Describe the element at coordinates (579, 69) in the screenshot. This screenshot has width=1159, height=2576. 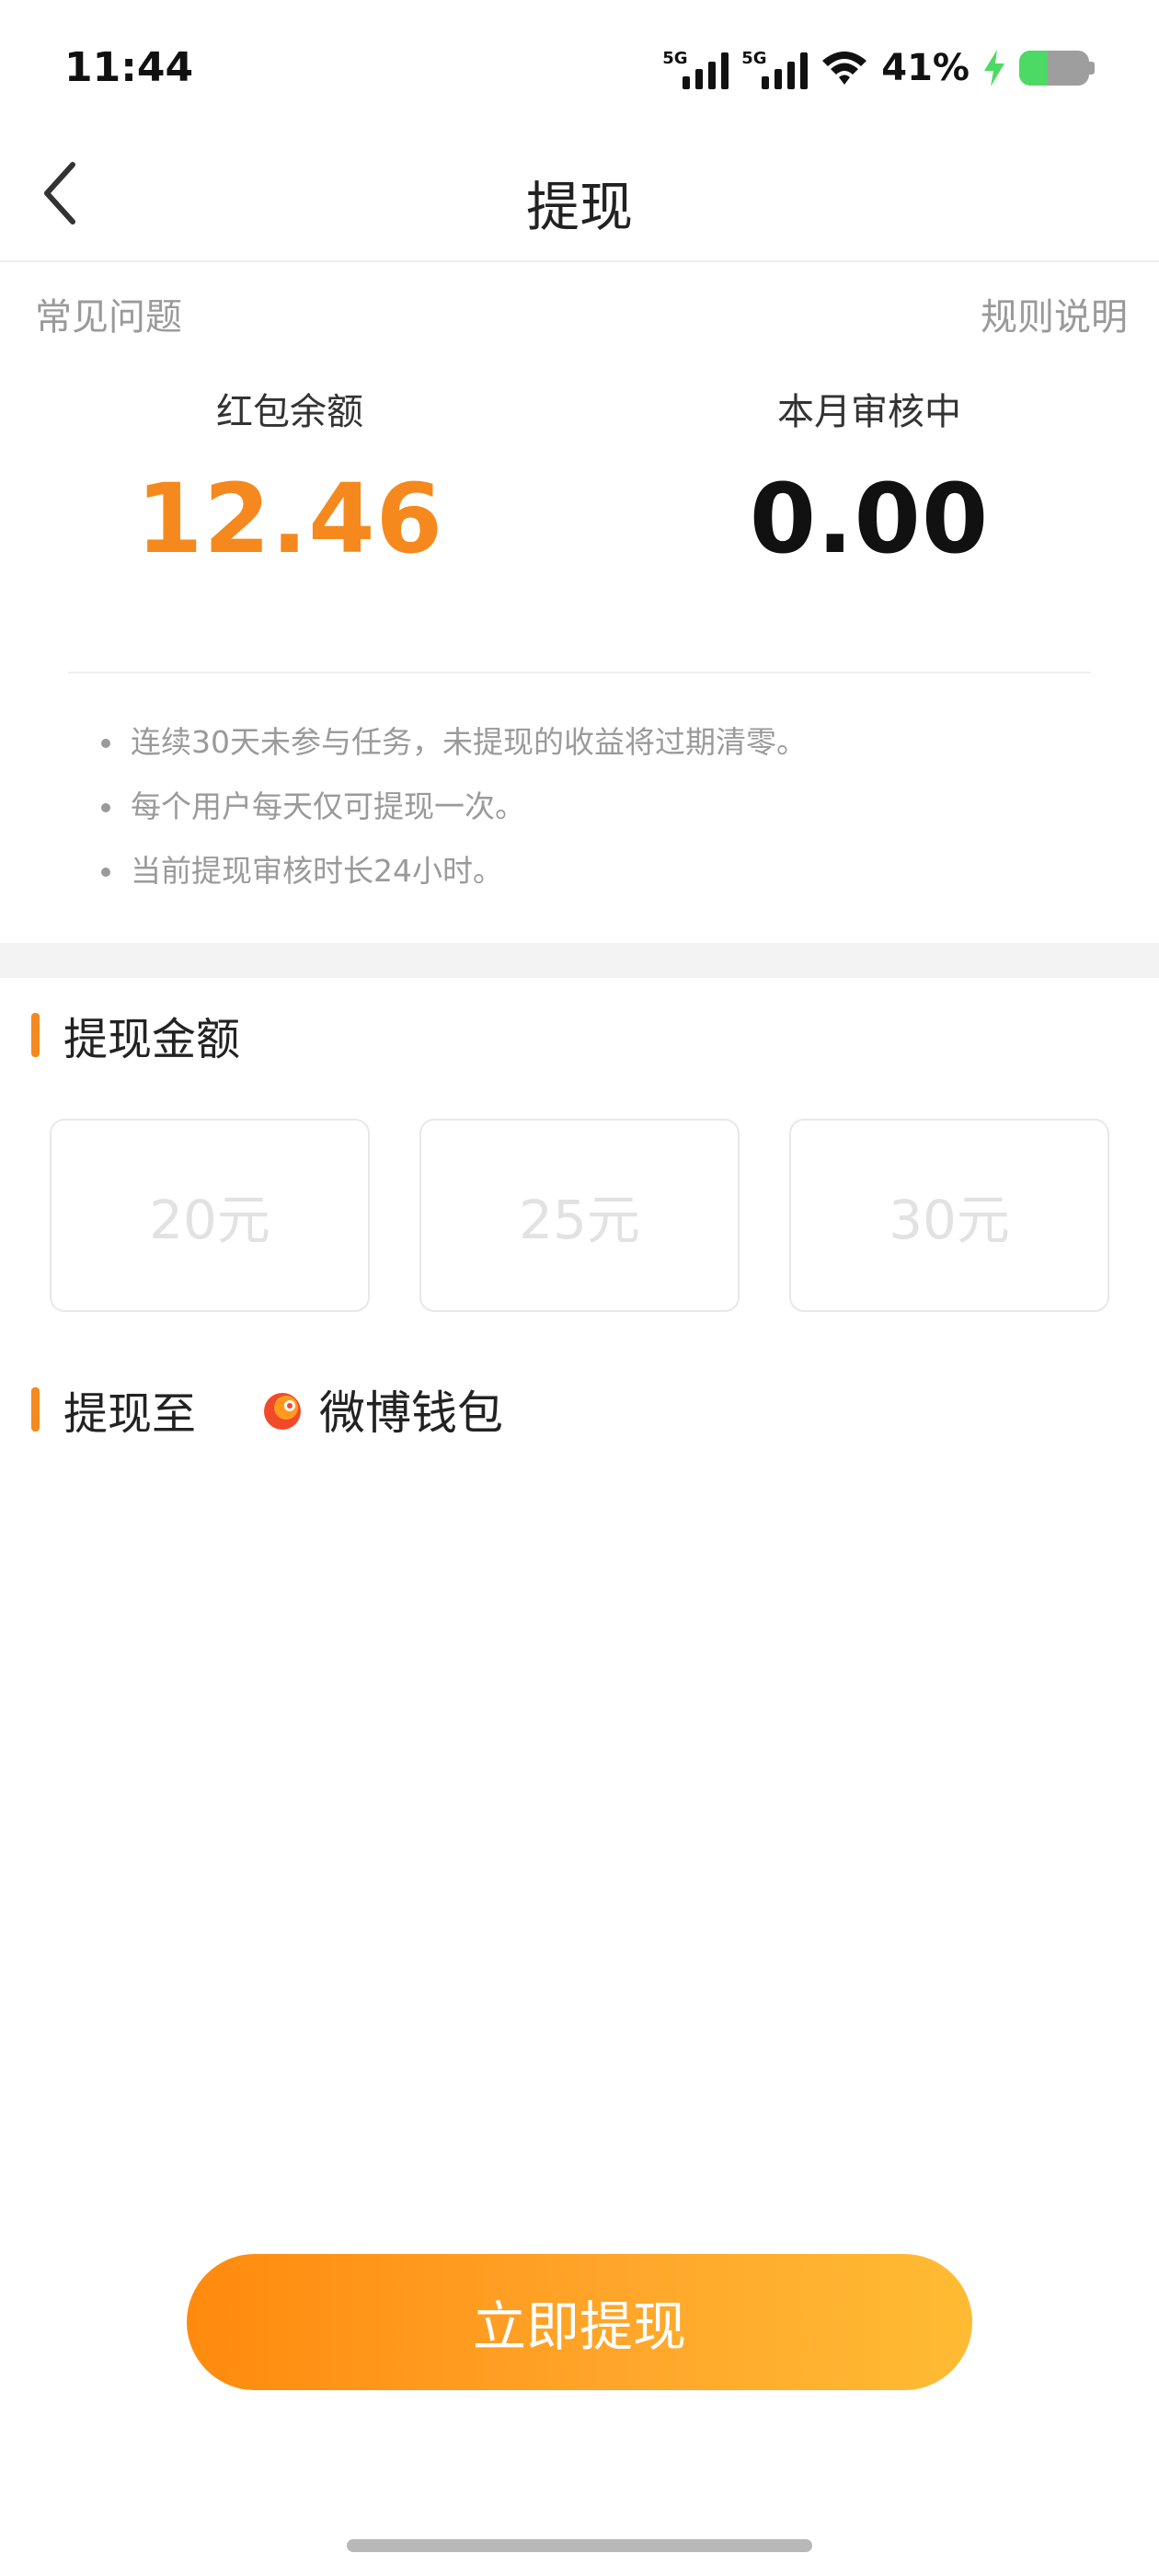
I see `status-bar: 11:44 5G 5G 41%` at that location.